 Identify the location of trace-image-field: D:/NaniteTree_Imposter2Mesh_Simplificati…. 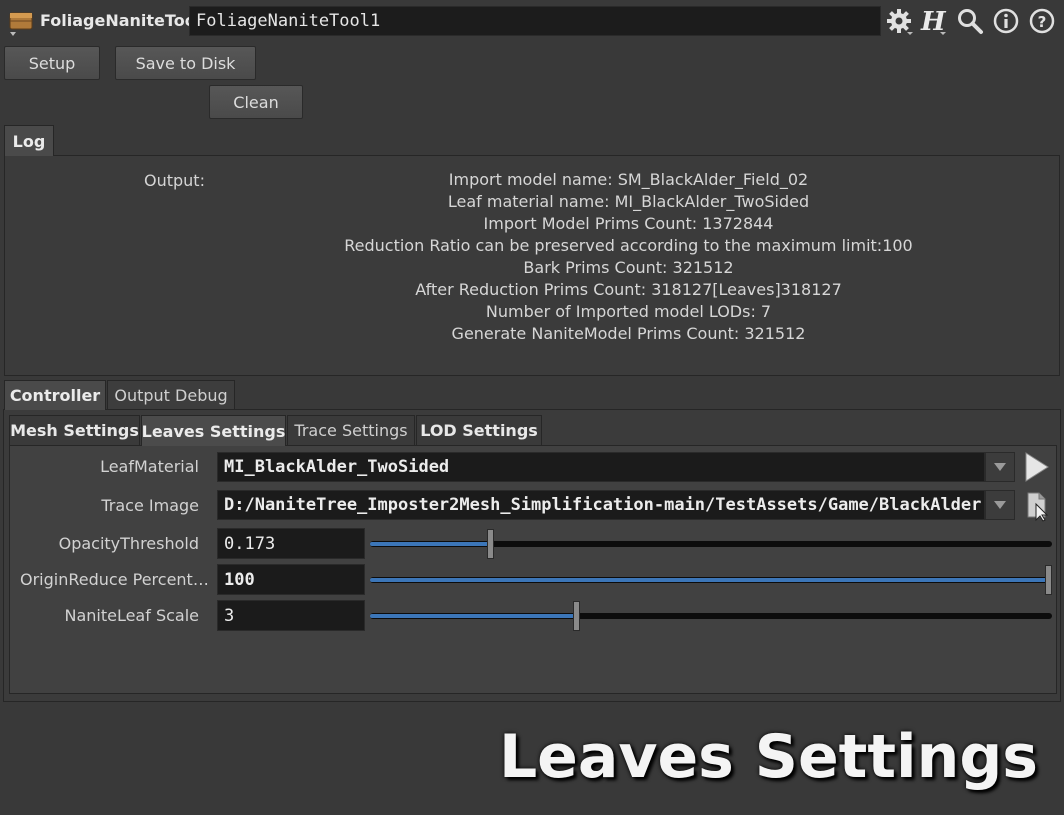
(601, 505).